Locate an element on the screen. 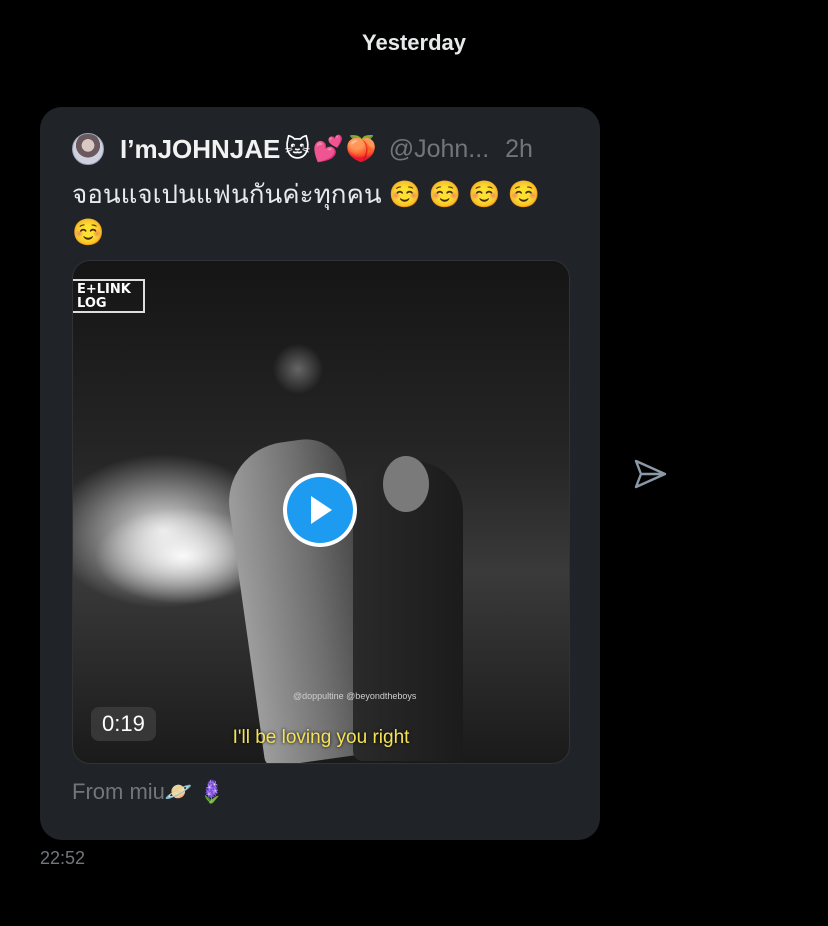 This screenshot has width=828, height=926. tweet-time: 2h is located at coordinates (519, 148).